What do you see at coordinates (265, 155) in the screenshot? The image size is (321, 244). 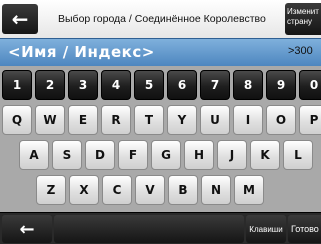 I see `key-k: K` at bounding box center [265, 155].